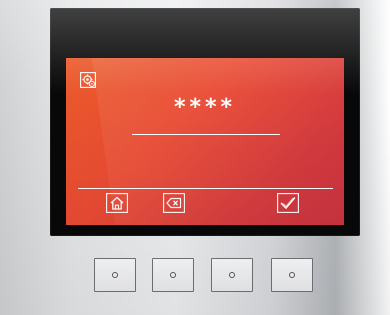 This screenshot has height=315, width=390. Describe the element at coordinates (174, 203) in the screenshot. I see `backspace-icon` at that location.